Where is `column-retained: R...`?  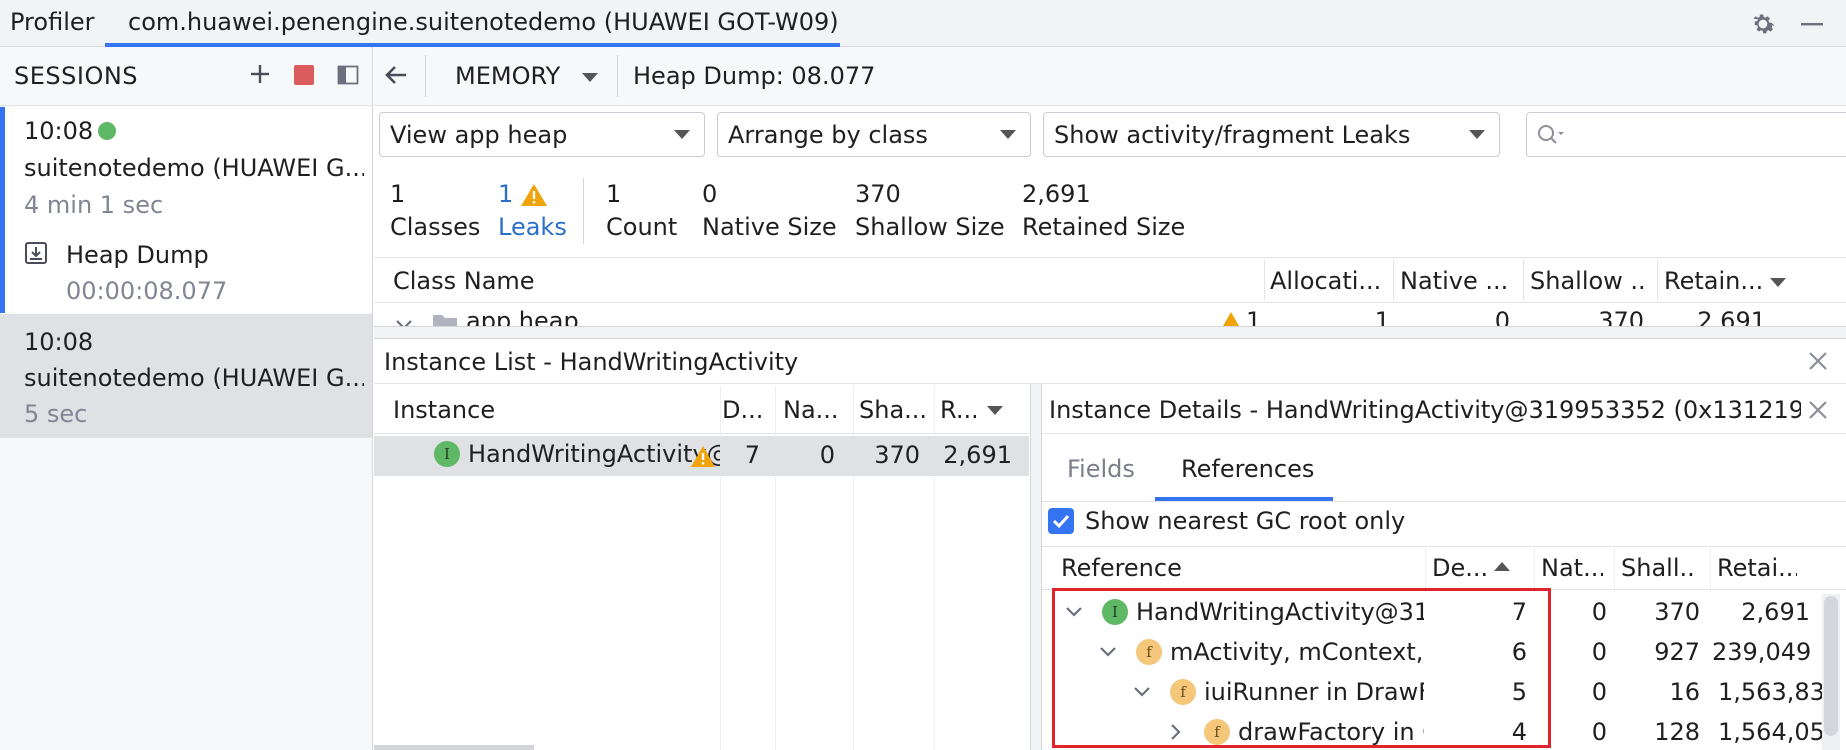
column-retained: R... is located at coordinates (958, 410).